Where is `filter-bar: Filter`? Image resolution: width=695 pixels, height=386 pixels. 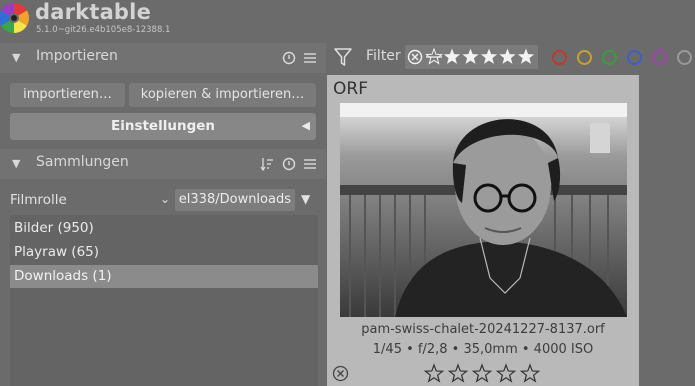
filter-bar: Filter is located at coordinates (510, 57).